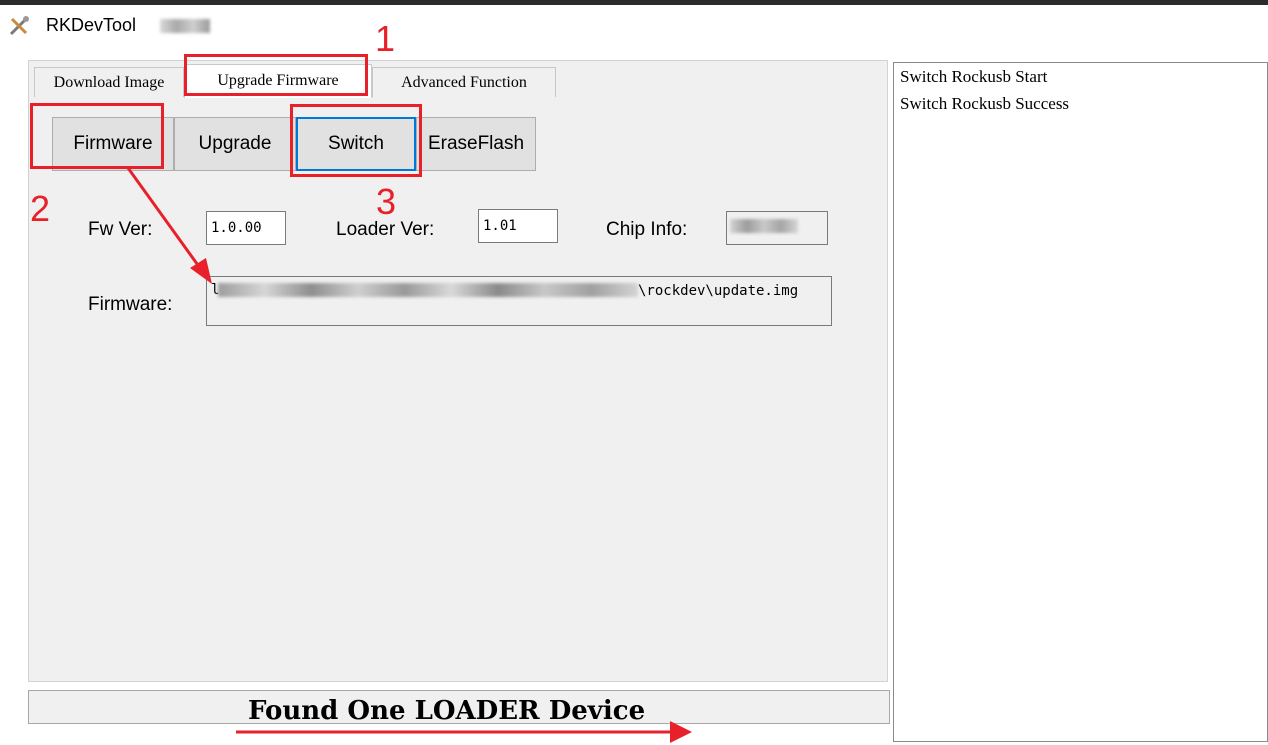 The height and width of the screenshot is (745, 1268). Describe the element at coordinates (19, 26) in the screenshot. I see `tools-icon` at that location.